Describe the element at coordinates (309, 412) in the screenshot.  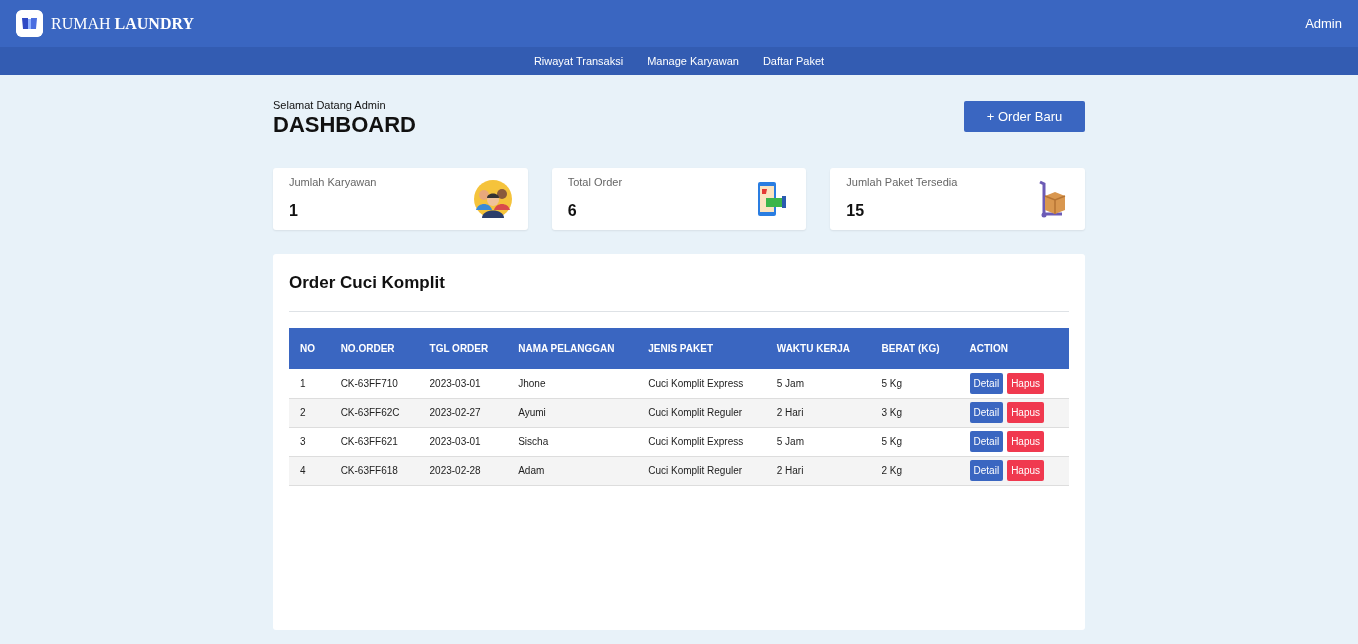
I see `table-cell: 2` at that location.